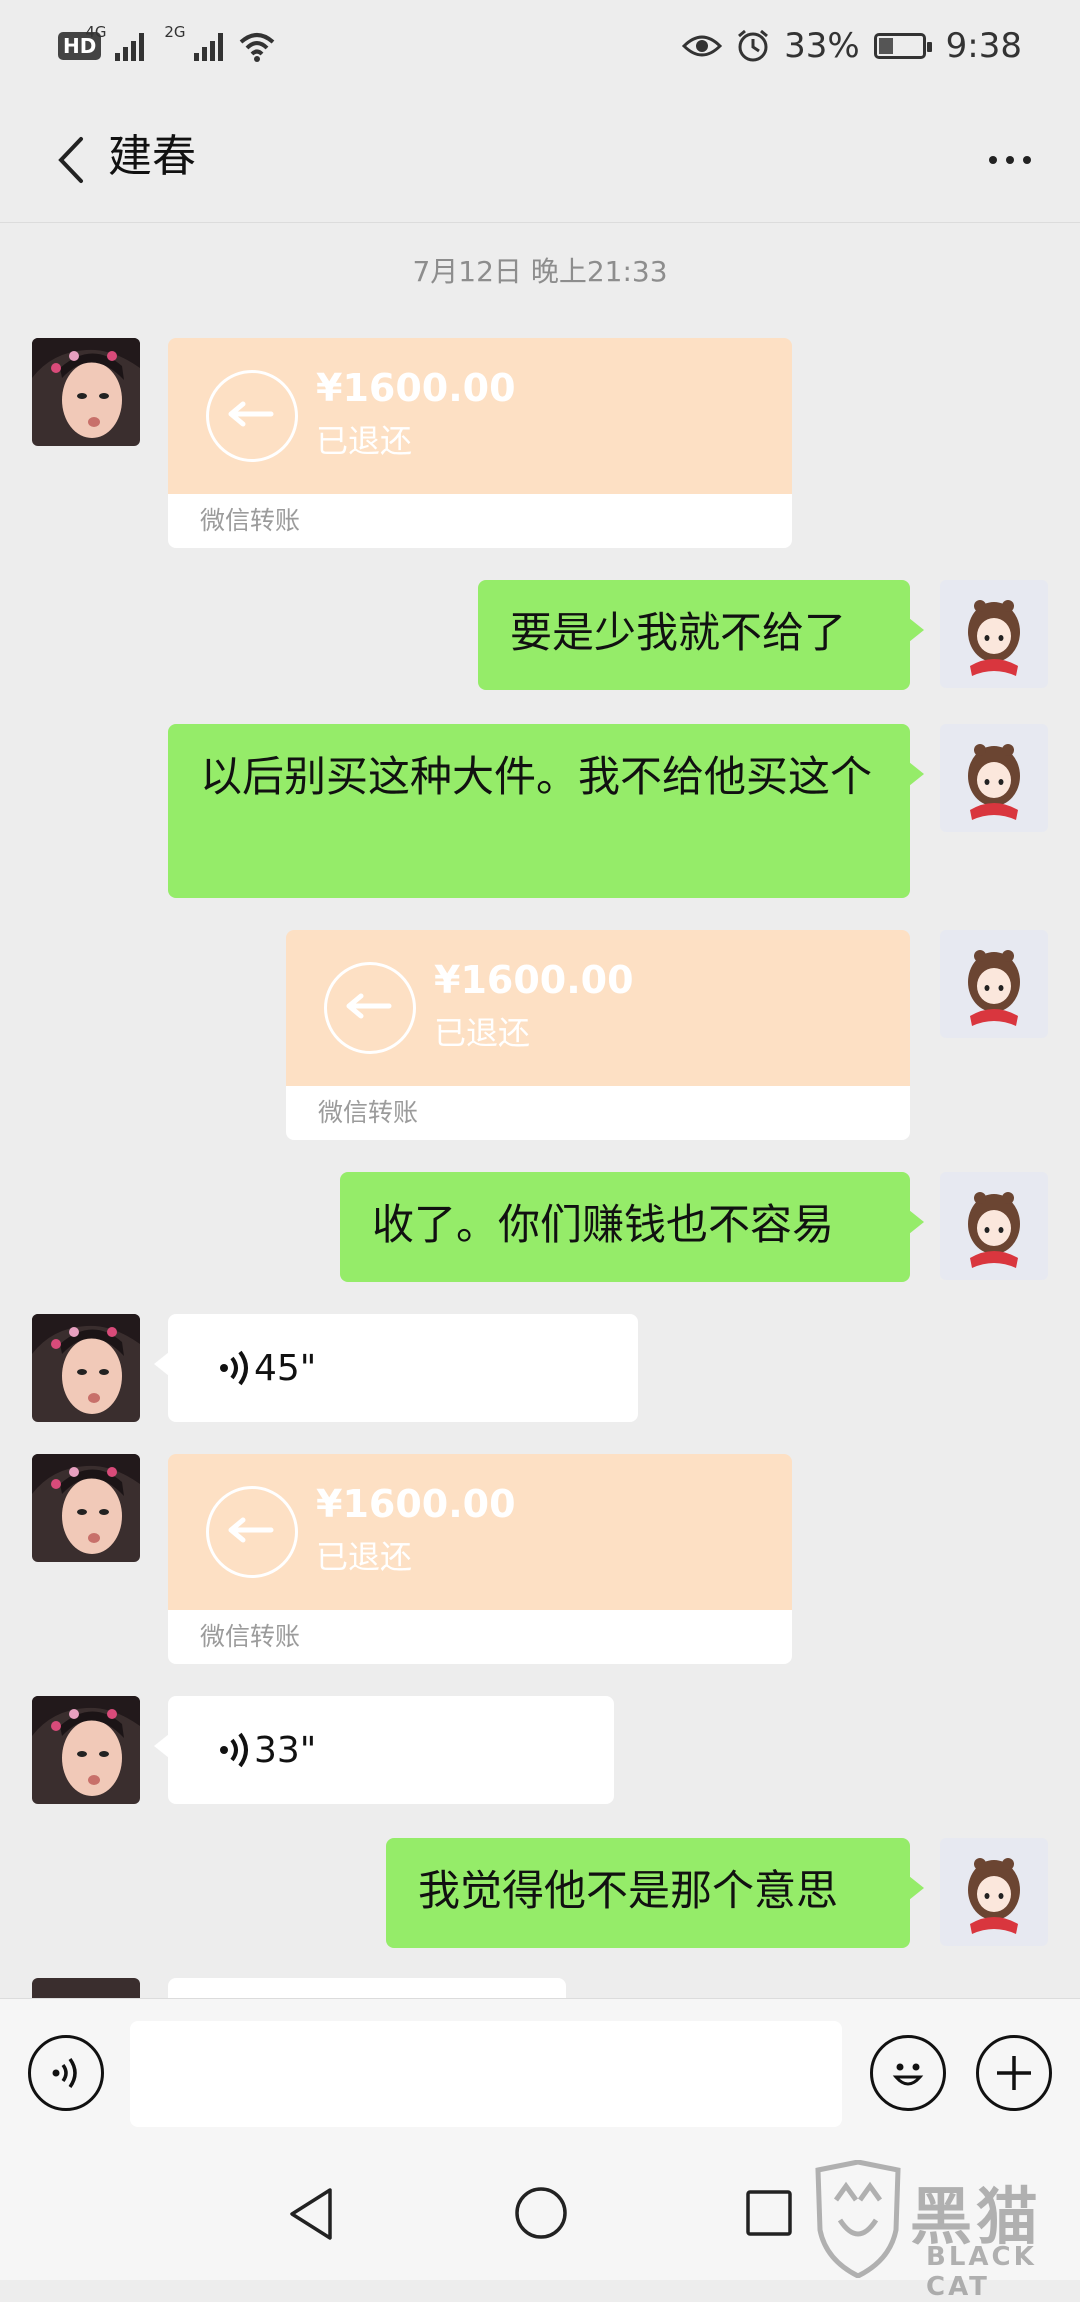 This screenshot has width=1080, height=2302. Describe the element at coordinates (540, 157) in the screenshot. I see `chat-header: 建春` at that location.